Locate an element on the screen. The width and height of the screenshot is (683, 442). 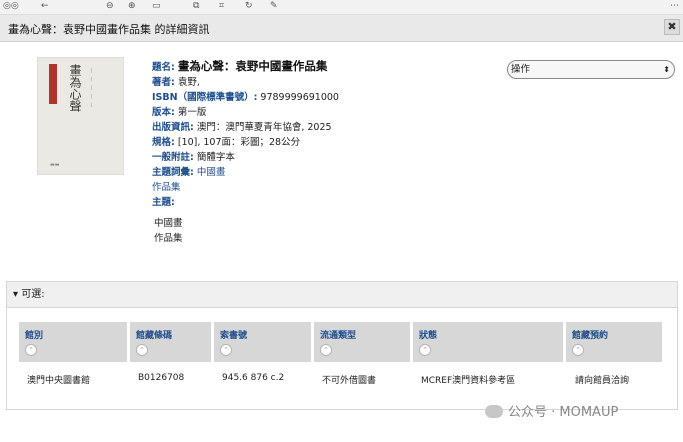
isbn-row: ISBN（國際標準書號）: 9789999691000 is located at coordinates (245, 97).